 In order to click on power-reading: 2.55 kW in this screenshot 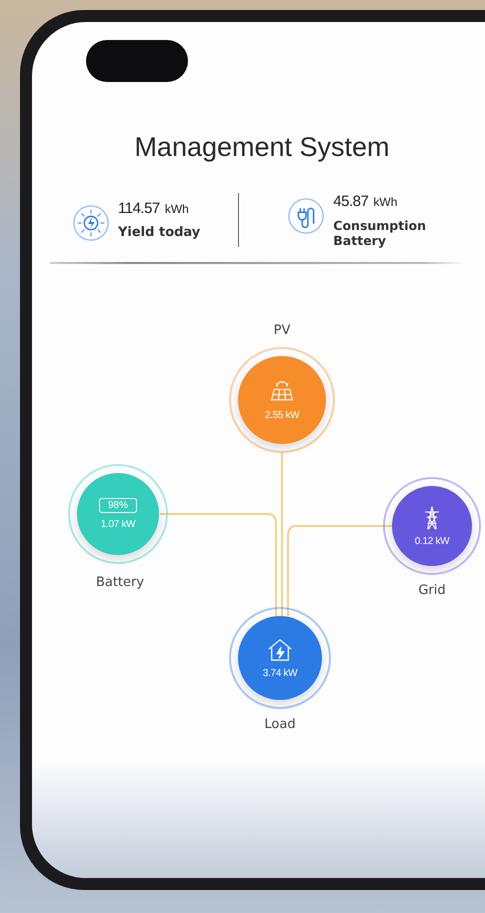, I will do `click(282, 415)`.